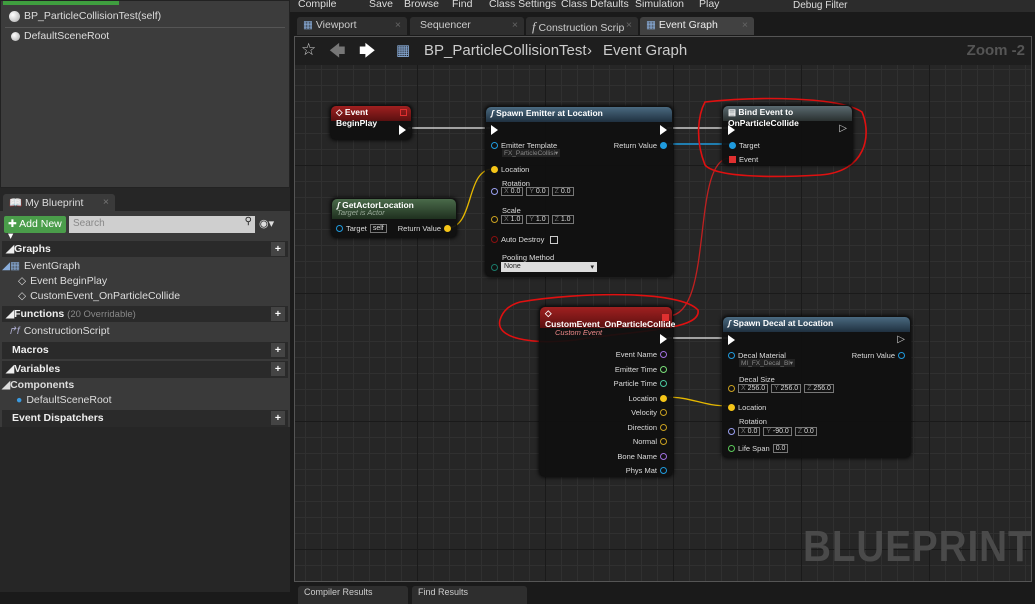 The width and height of the screenshot is (1035, 604). I want to click on output-pin: Emitter Time, so click(641, 369).